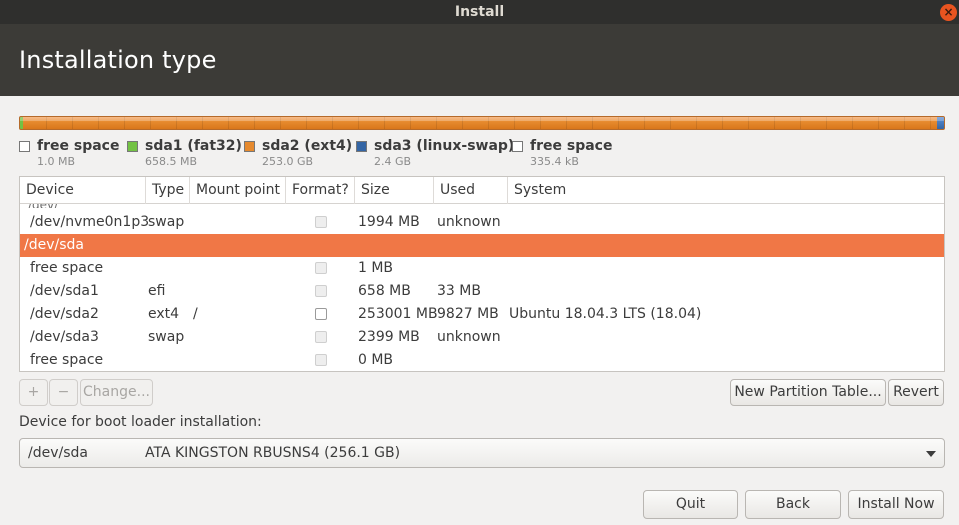 The image size is (959, 525). Describe the element at coordinates (482, 453) in the screenshot. I see `bootloader-device-select: /dev/sda ATA KINGSTON RBUSNS4 (256.1 GB)` at that location.